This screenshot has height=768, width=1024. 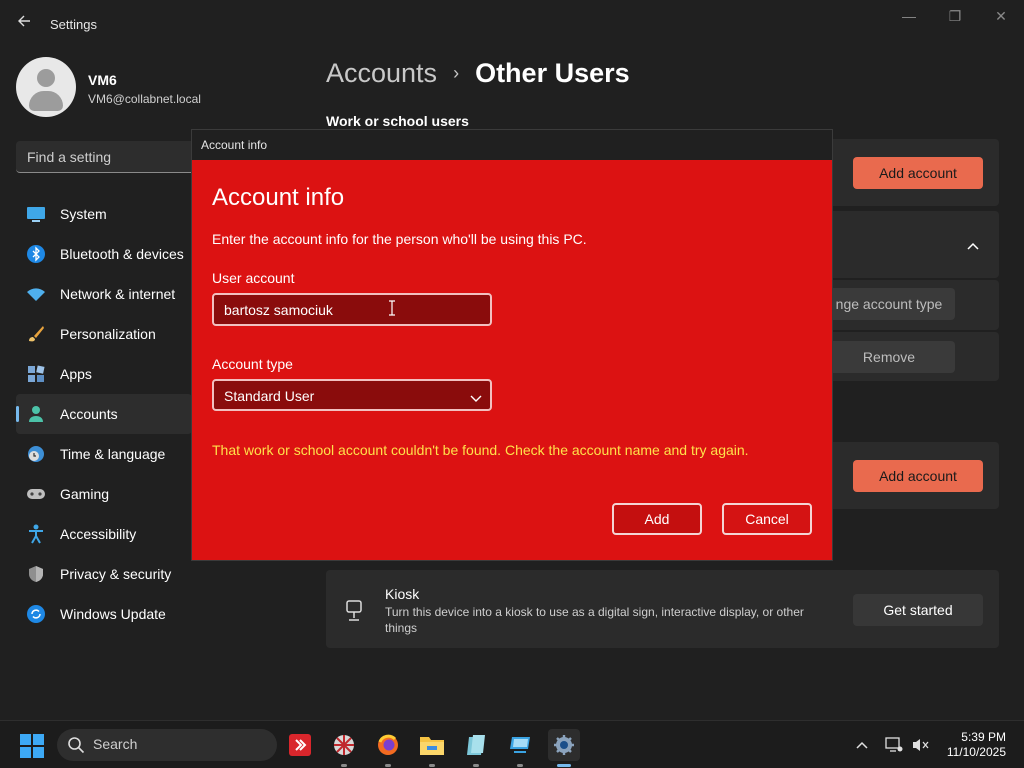 I want to click on gear-icon, so click(x=564, y=745).